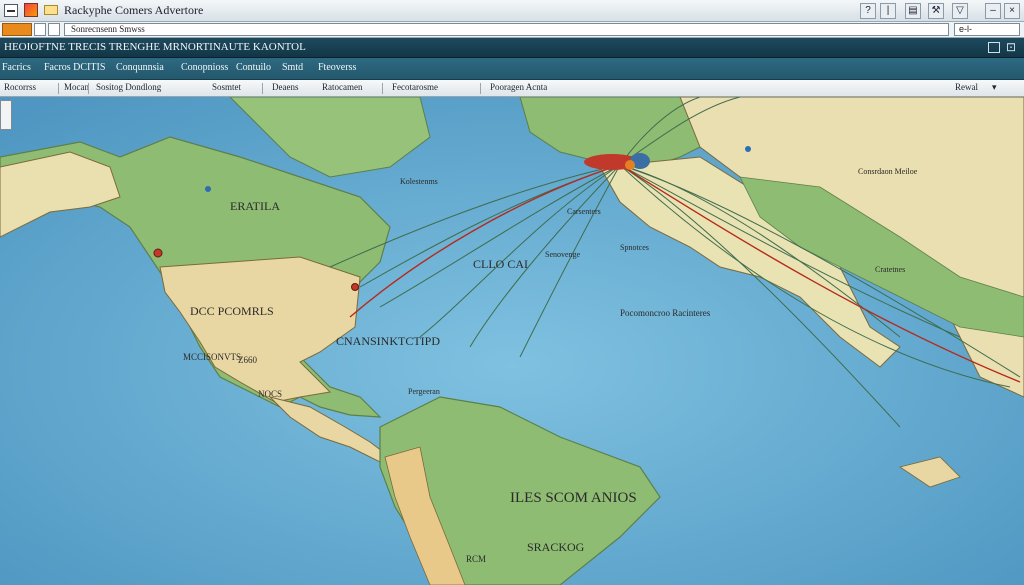 This screenshot has width=1024, height=585. Describe the element at coordinates (342, 87) in the screenshot. I see `toolbar-item-6: Ratocamen` at that location.